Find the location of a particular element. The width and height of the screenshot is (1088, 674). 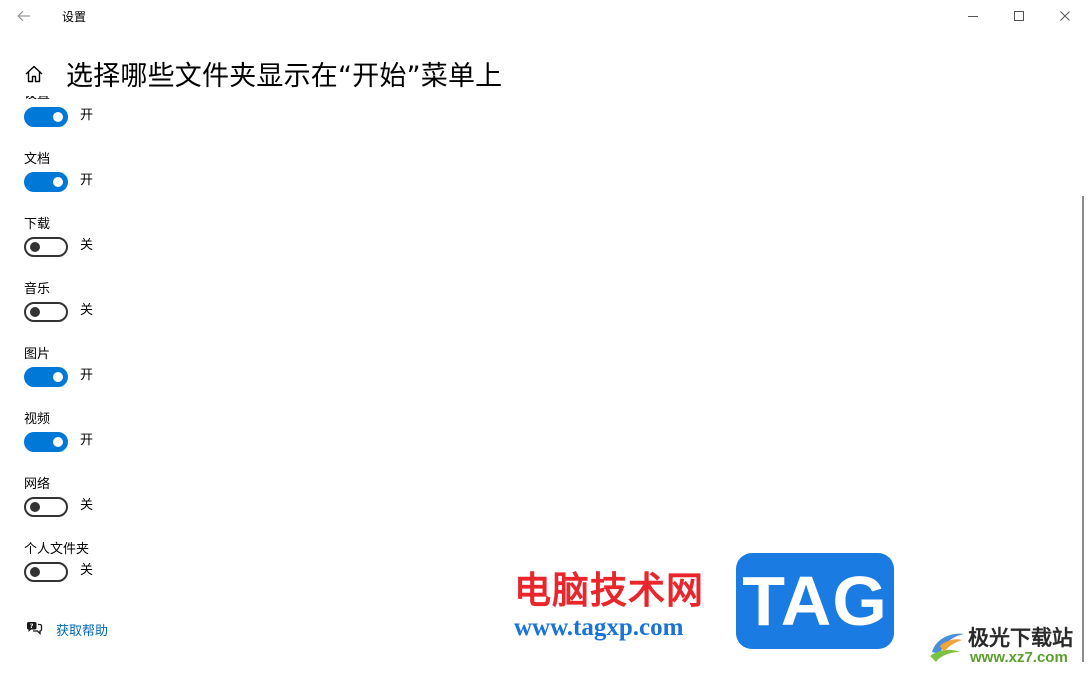

setting-label: 音乐 is located at coordinates (37, 289).